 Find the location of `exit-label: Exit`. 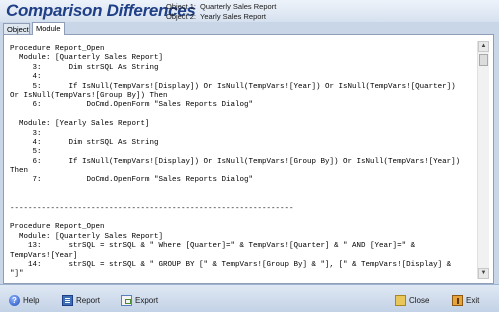

exit-label: Exit is located at coordinates (473, 300).